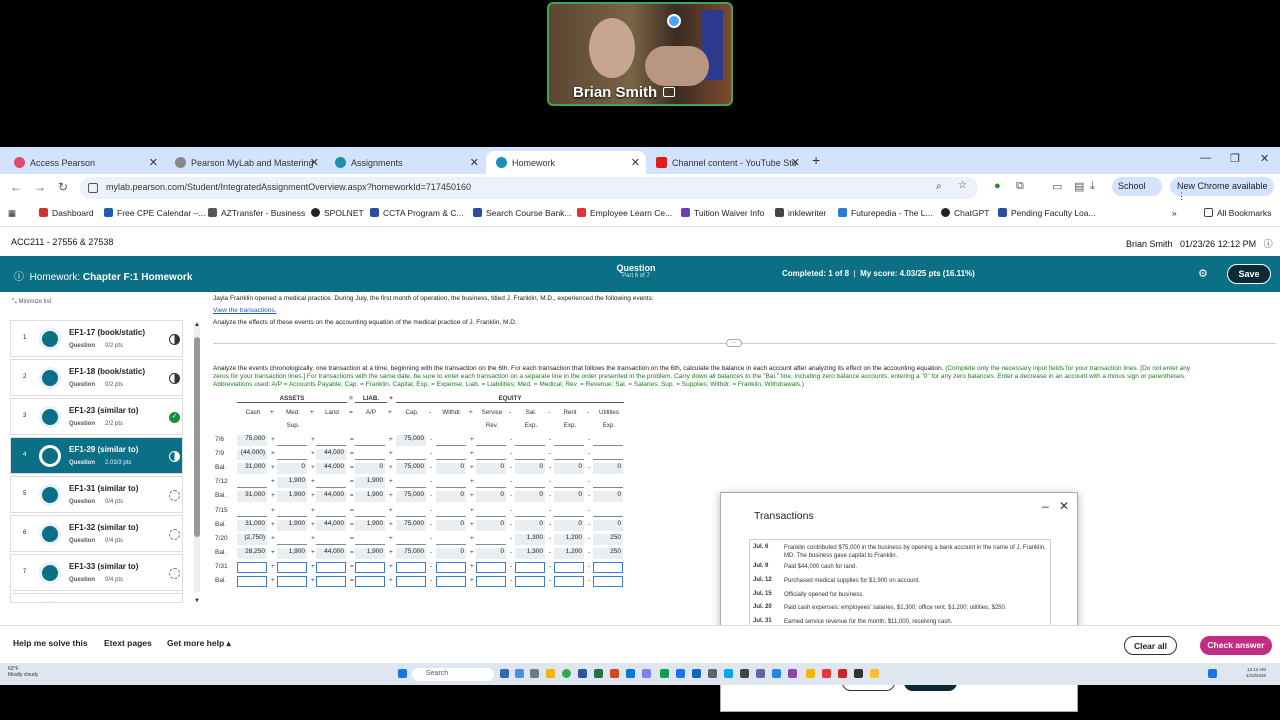  I want to click on tab-access-pearson: Access Pearson ✕, so click(84, 162).